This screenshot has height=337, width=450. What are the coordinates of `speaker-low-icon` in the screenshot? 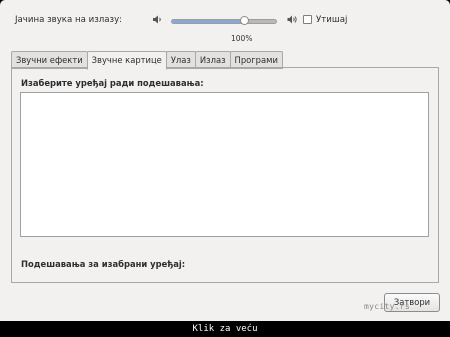 It's located at (157, 19).